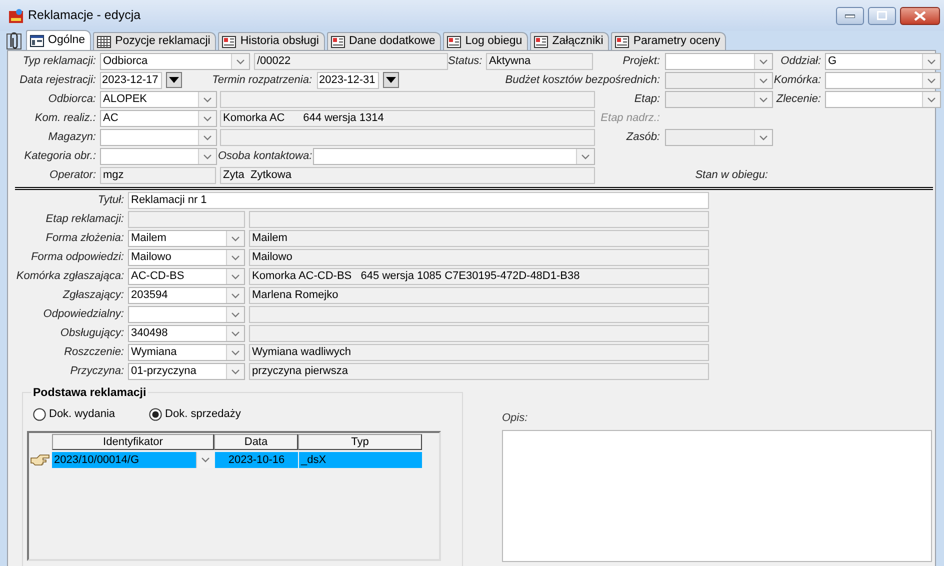 Image resolution: width=944 pixels, height=566 pixels. What do you see at coordinates (84, 238) in the screenshot?
I see `field-label: Forma złożenia:` at bounding box center [84, 238].